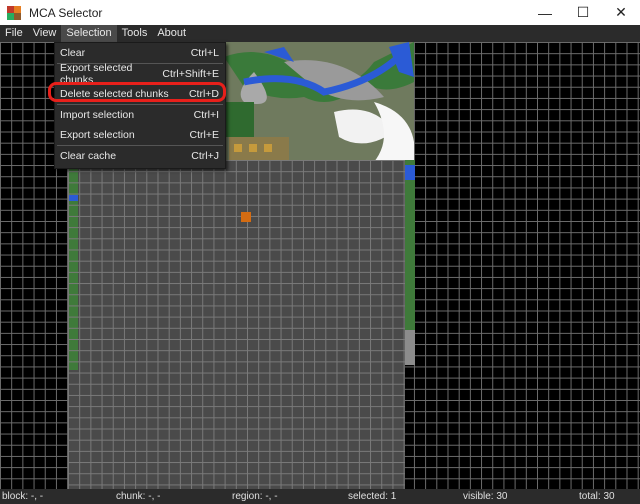  I want to click on status-total: total: 30, so click(597, 496).